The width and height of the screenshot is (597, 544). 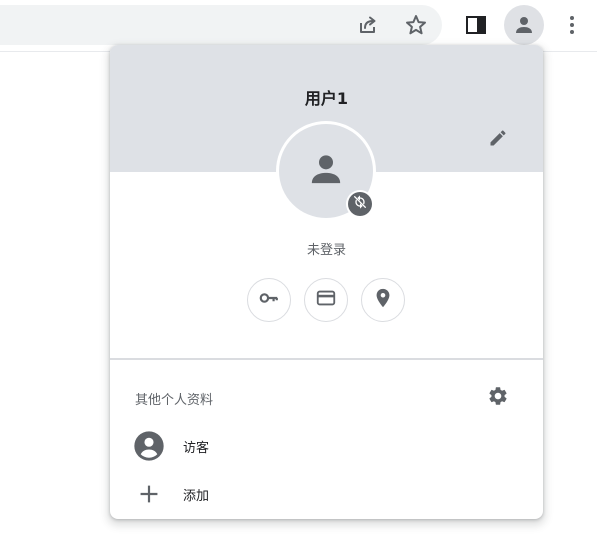 I want to click on passwords-key-icon, so click(x=269, y=300).